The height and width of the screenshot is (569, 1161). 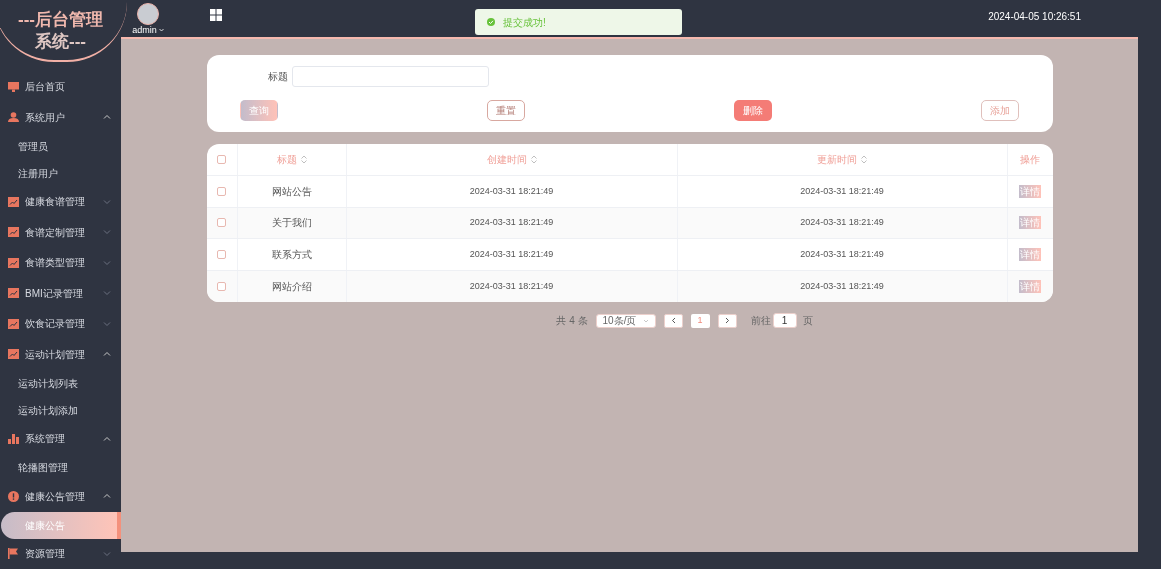 What do you see at coordinates (572, 321) in the screenshot?
I see `total-count: 共 4 条` at bounding box center [572, 321].